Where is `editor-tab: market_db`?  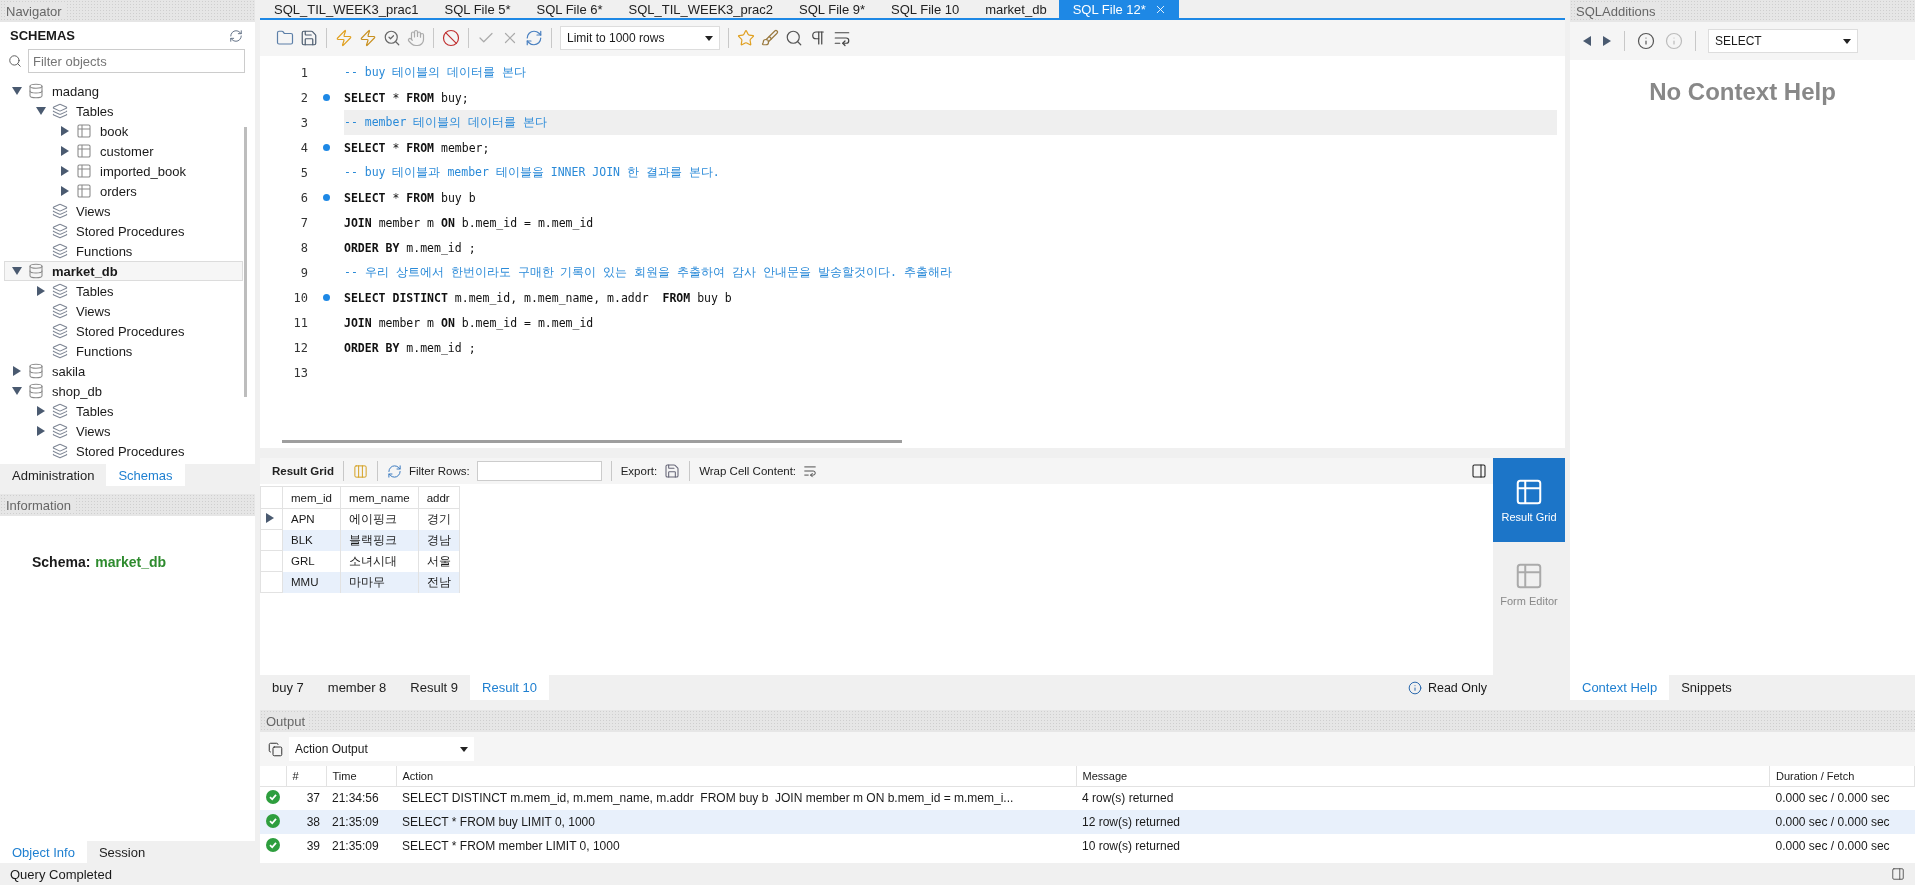
editor-tab: market_db is located at coordinates (1015, 9).